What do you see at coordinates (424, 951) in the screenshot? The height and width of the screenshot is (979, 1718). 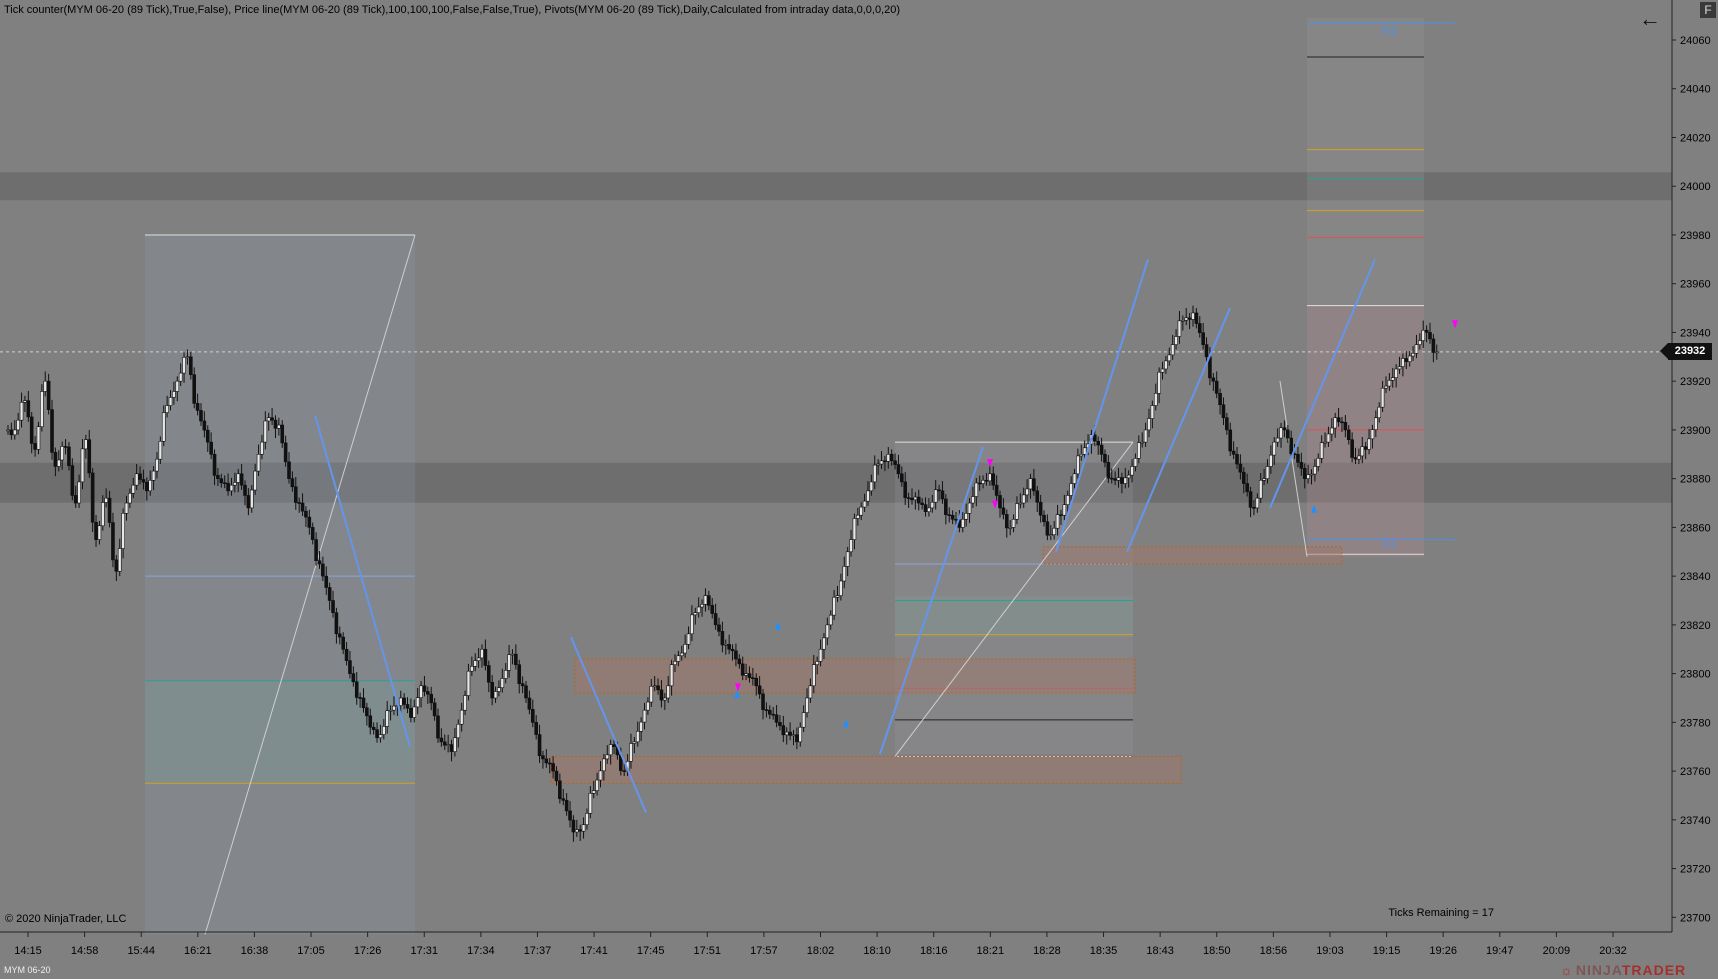 I see `x-axis-tick-label: 17:31` at bounding box center [424, 951].